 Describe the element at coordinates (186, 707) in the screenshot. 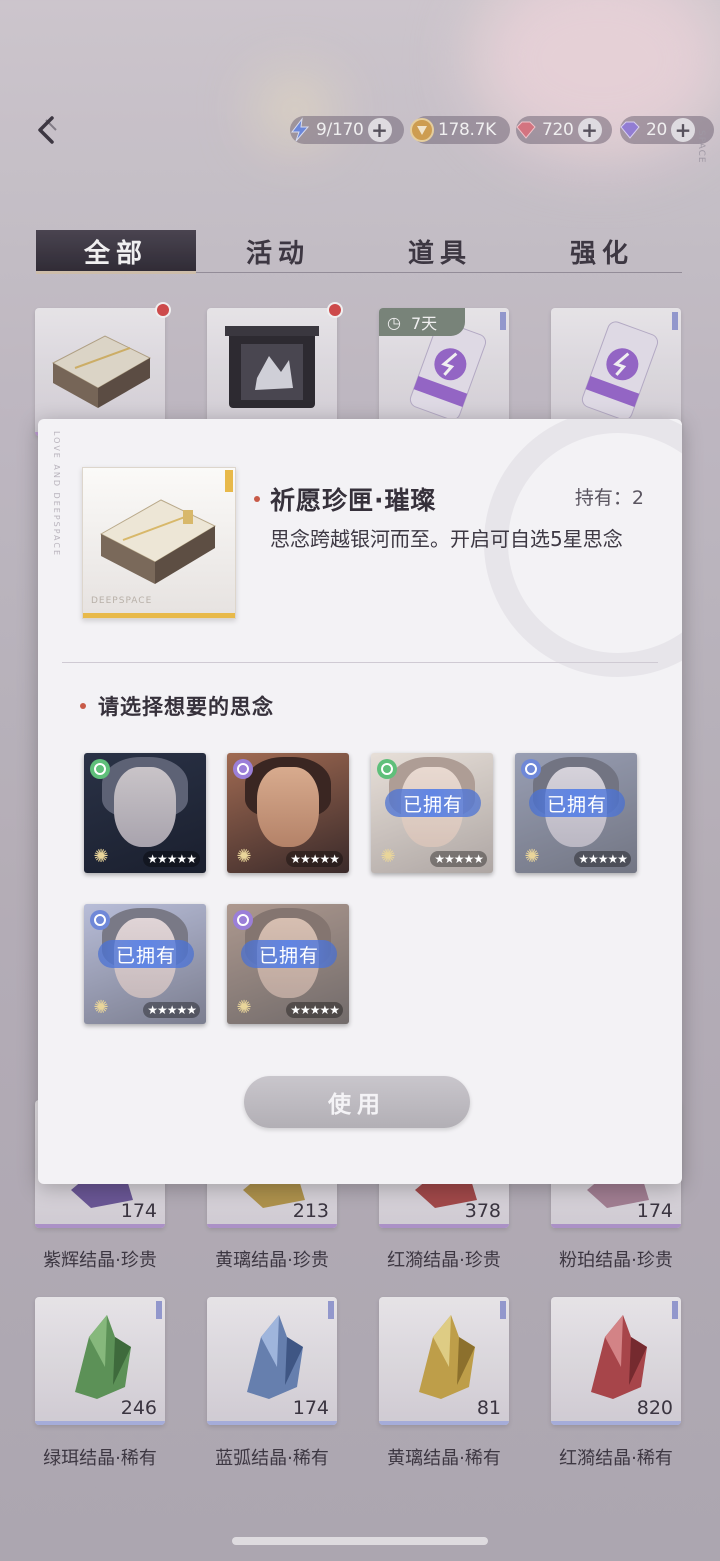

I see `select-prompt-text: 请选择想要的思念` at that location.